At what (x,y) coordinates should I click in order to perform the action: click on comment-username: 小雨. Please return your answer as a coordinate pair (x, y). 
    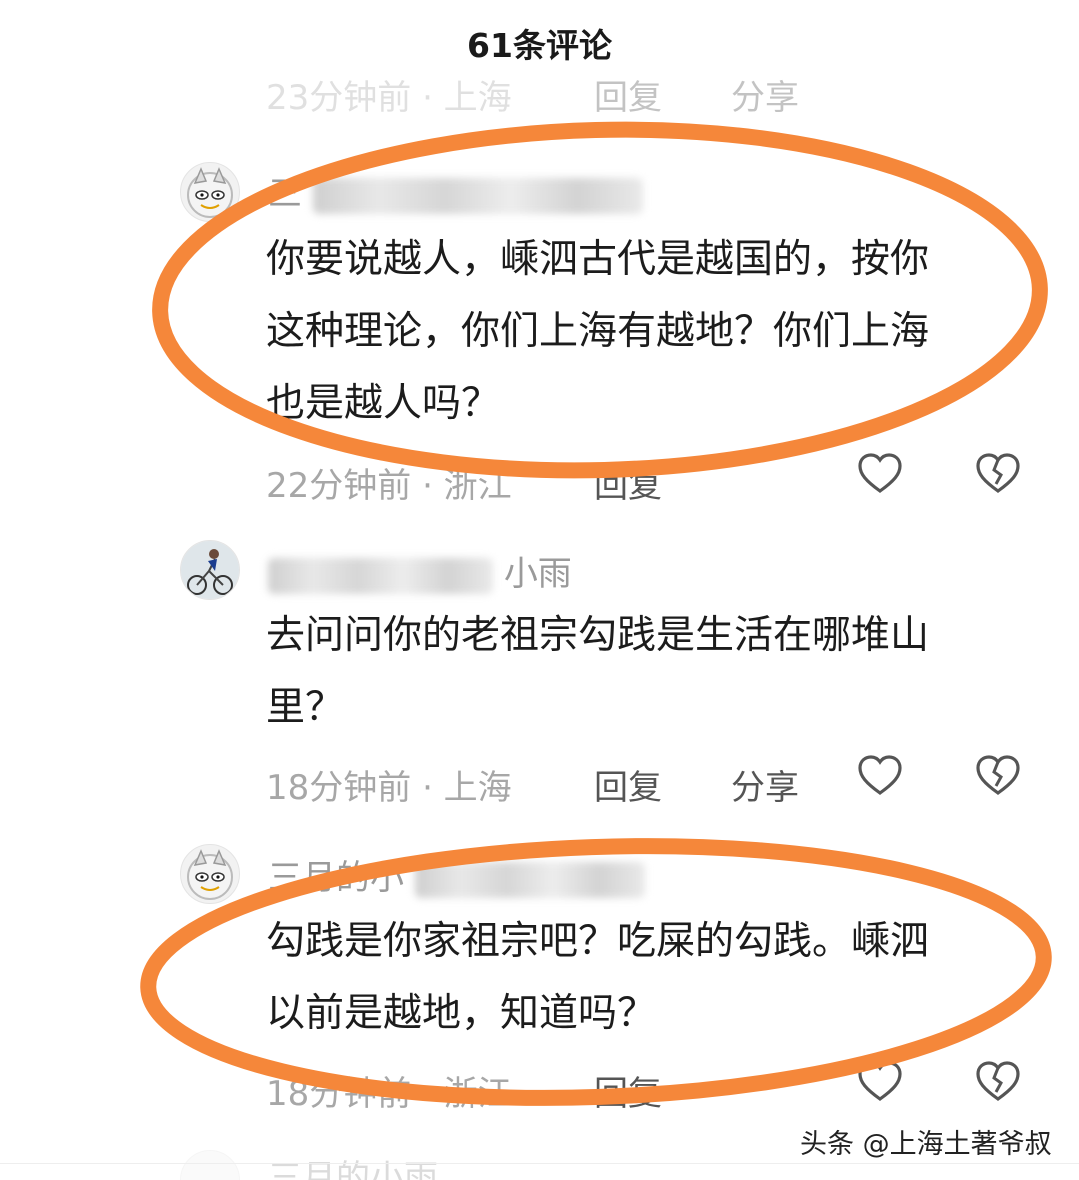
    Looking at the image, I should click on (420, 570).